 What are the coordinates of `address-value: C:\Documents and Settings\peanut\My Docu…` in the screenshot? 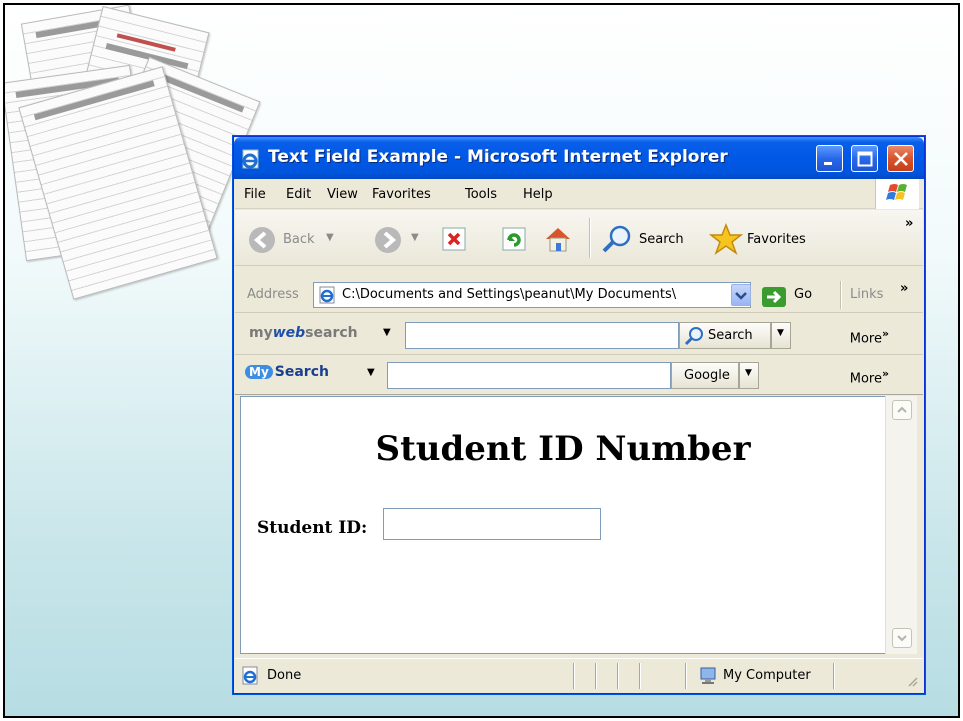 It's located at (509, 294).